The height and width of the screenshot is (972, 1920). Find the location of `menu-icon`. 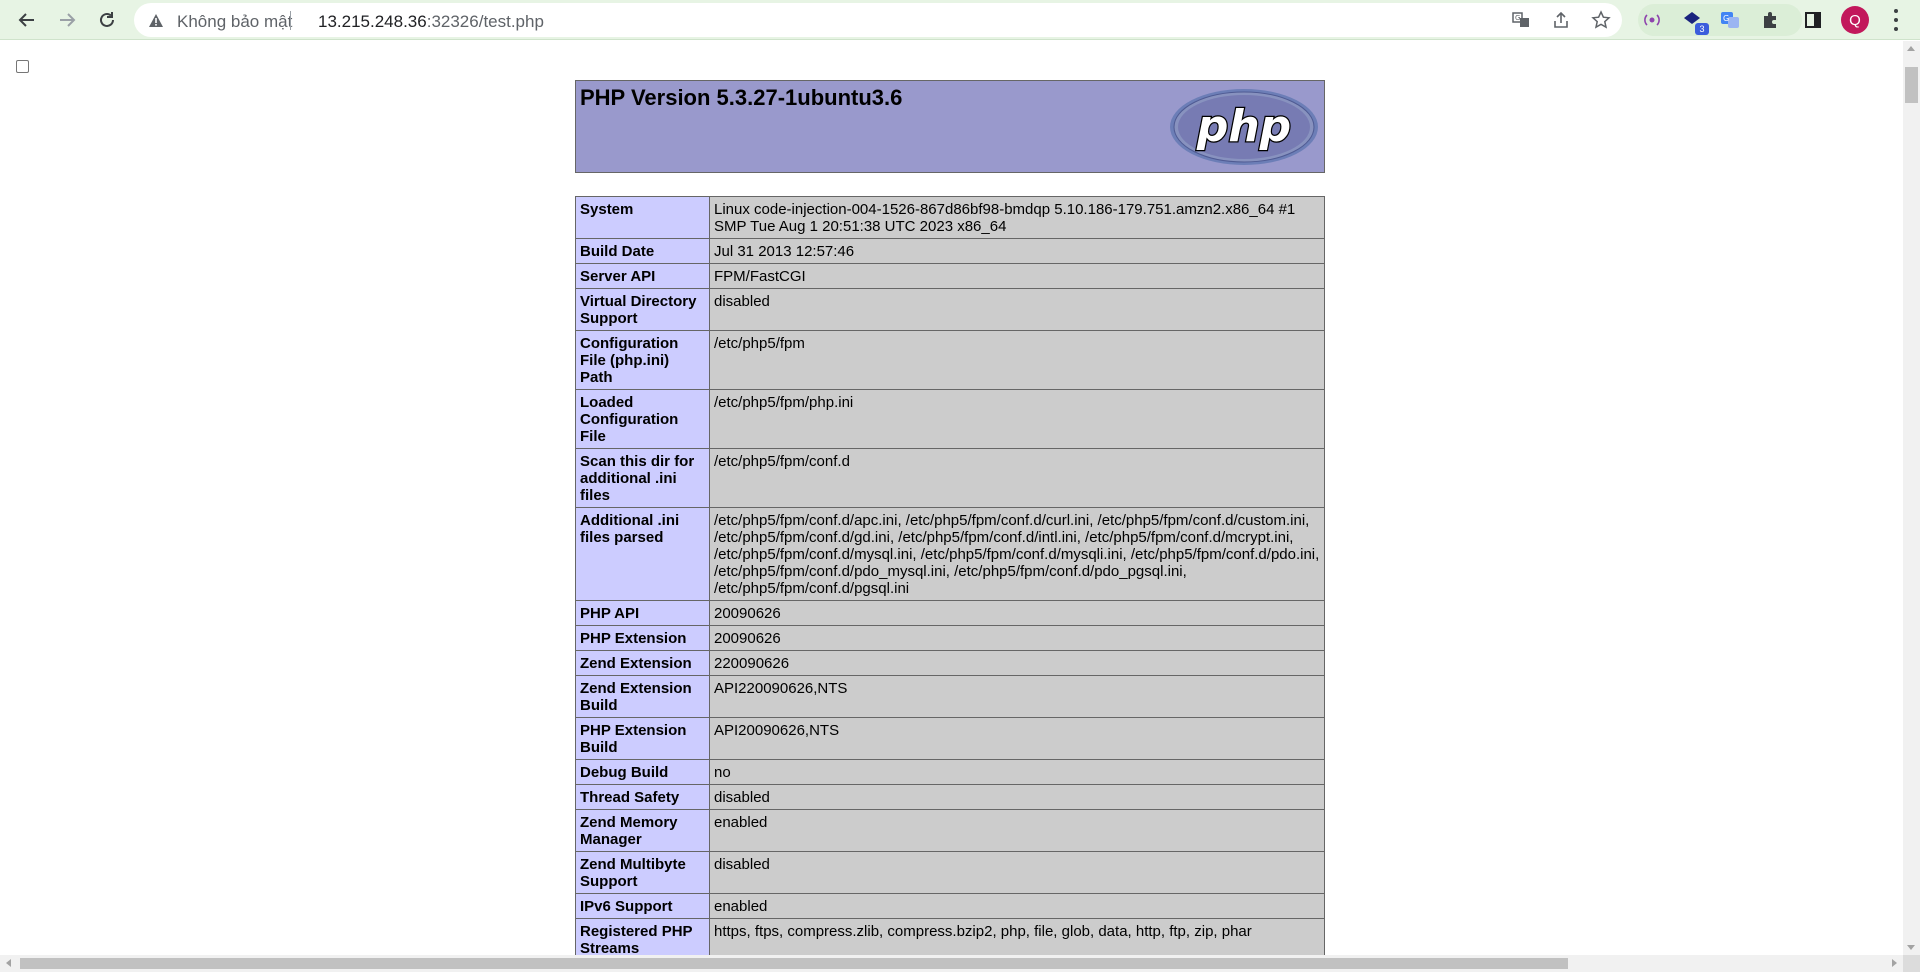

menu-icon is located at coordinates (1896, 20).